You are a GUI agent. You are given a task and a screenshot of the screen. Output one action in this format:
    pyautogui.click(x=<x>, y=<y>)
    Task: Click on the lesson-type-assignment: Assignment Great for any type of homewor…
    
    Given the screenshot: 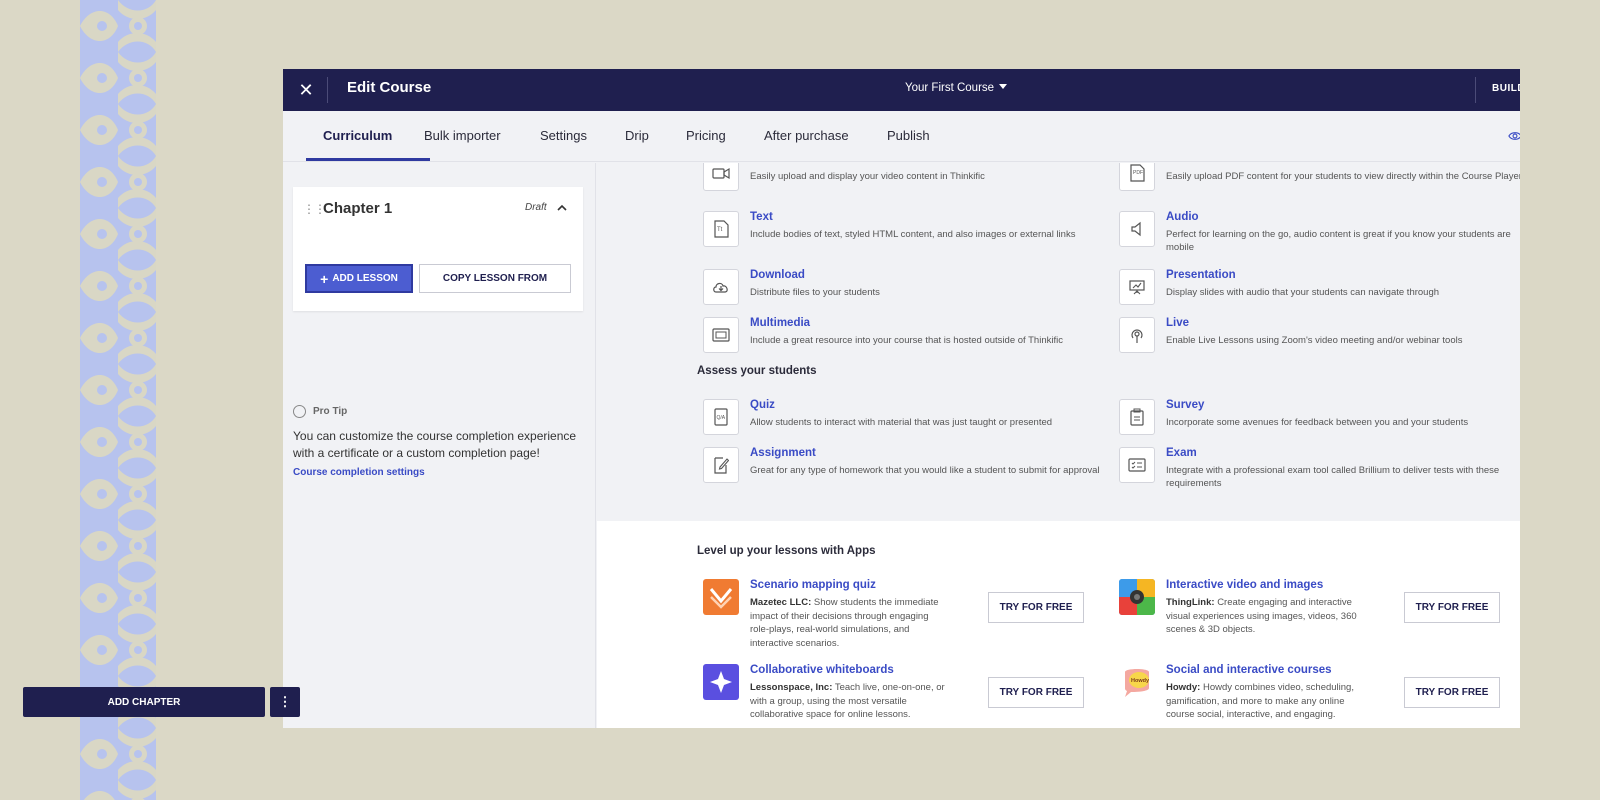 What is the action you would take?
    pyautogui.click(x=903, y=470)
    